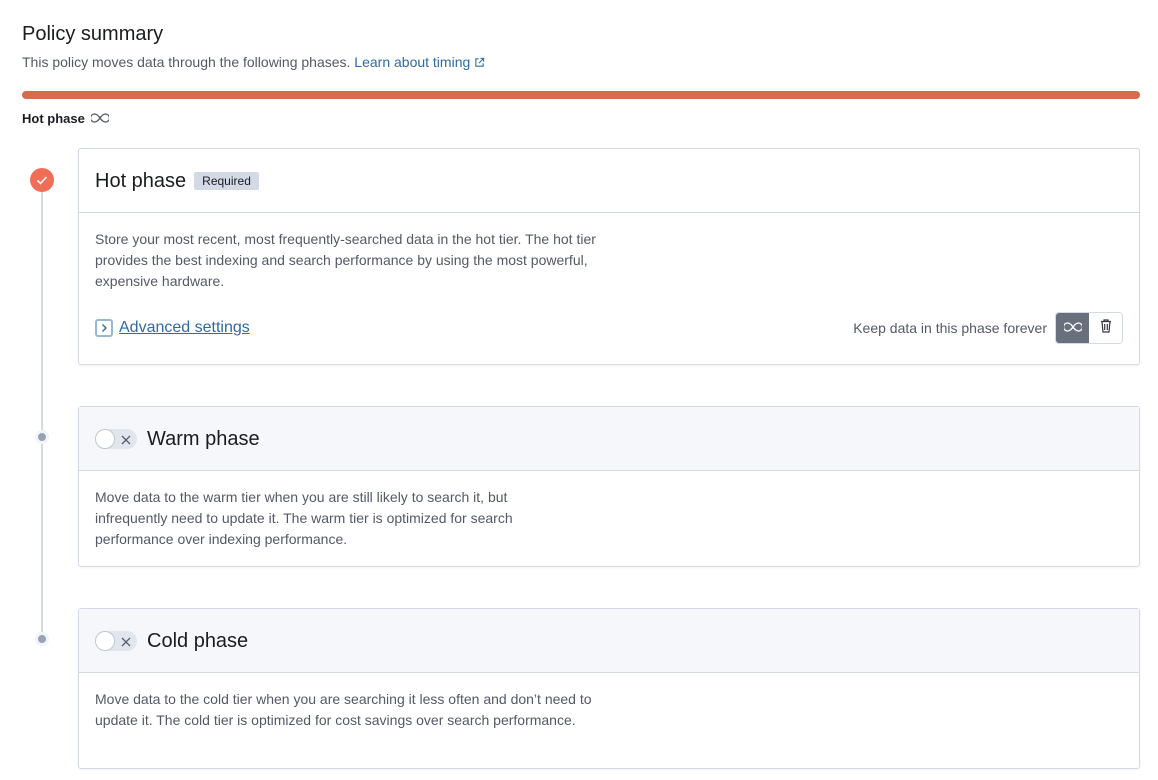 The height and width of the screenshot is (780, 1158). I want to click on cold-phase-title: Cold phase, so click(198, 640).